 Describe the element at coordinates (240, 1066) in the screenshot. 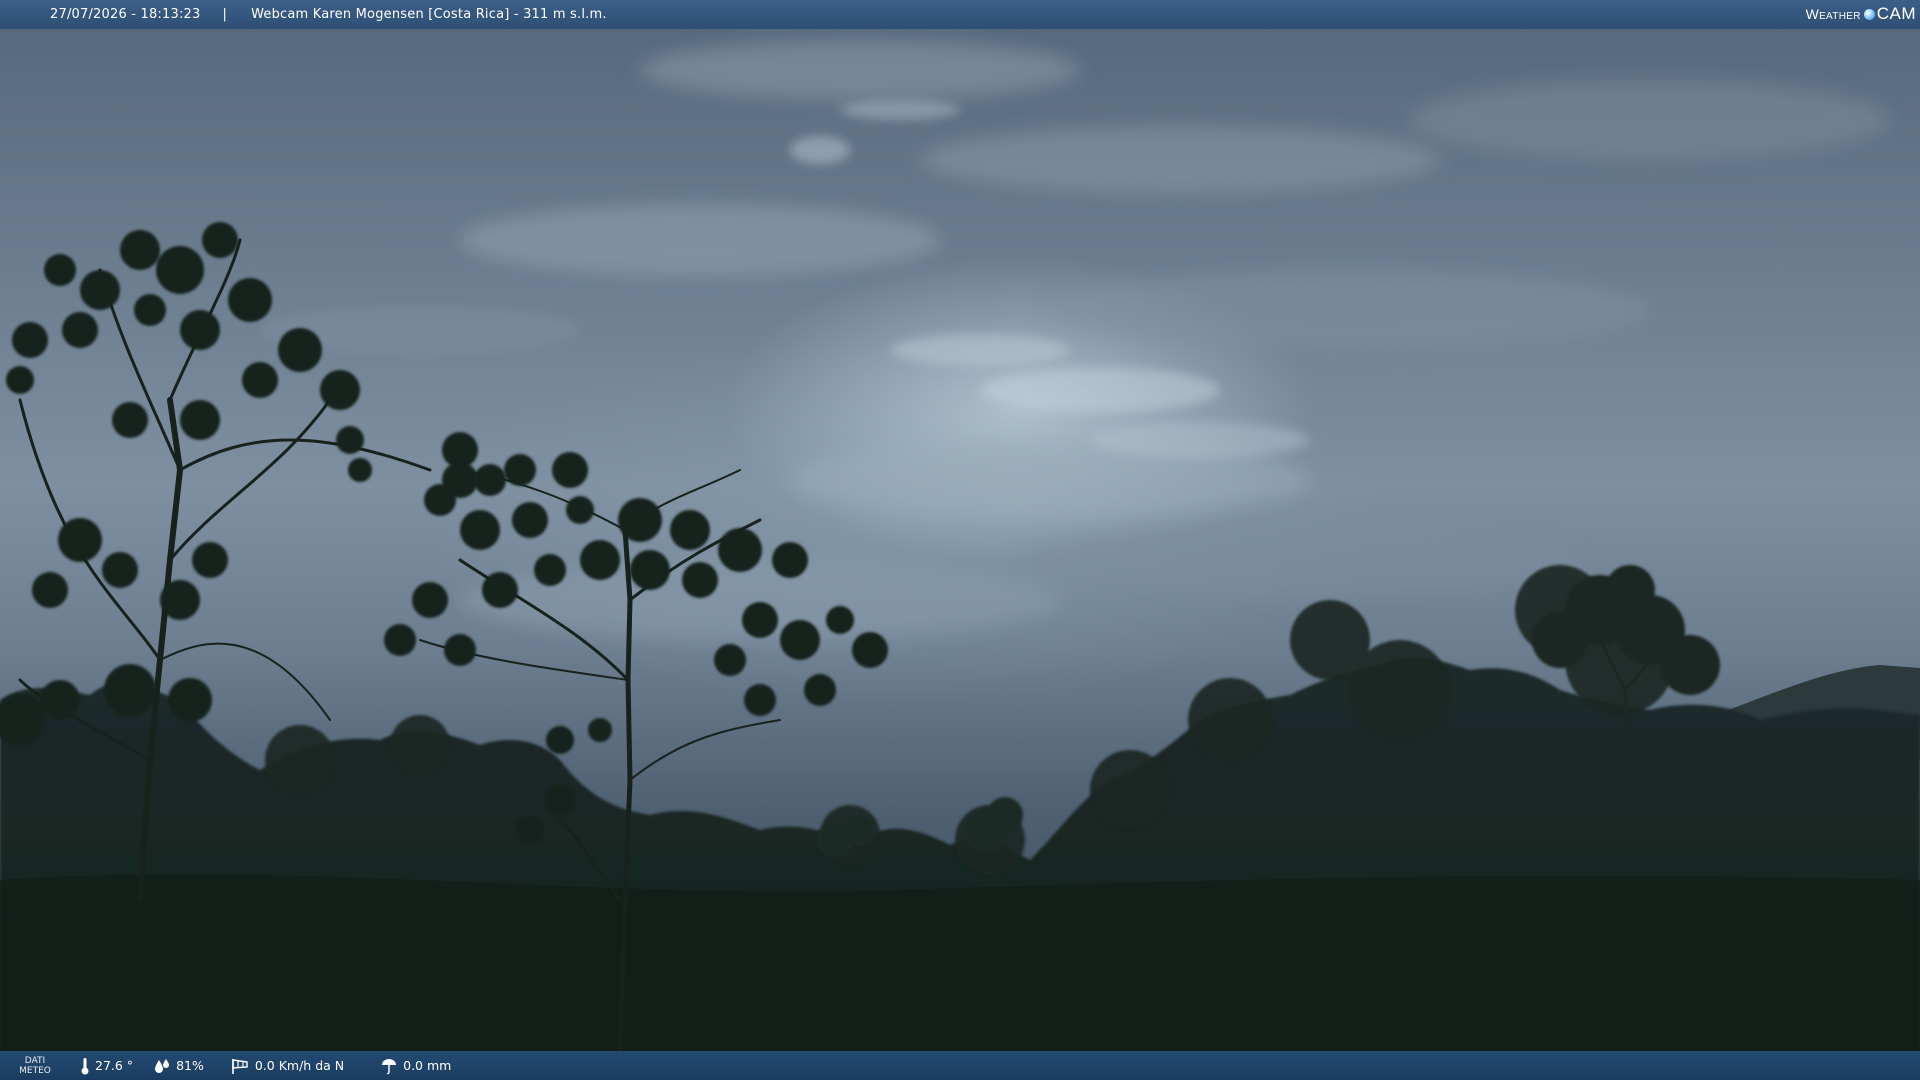

I see `windsock-icon` at that location.